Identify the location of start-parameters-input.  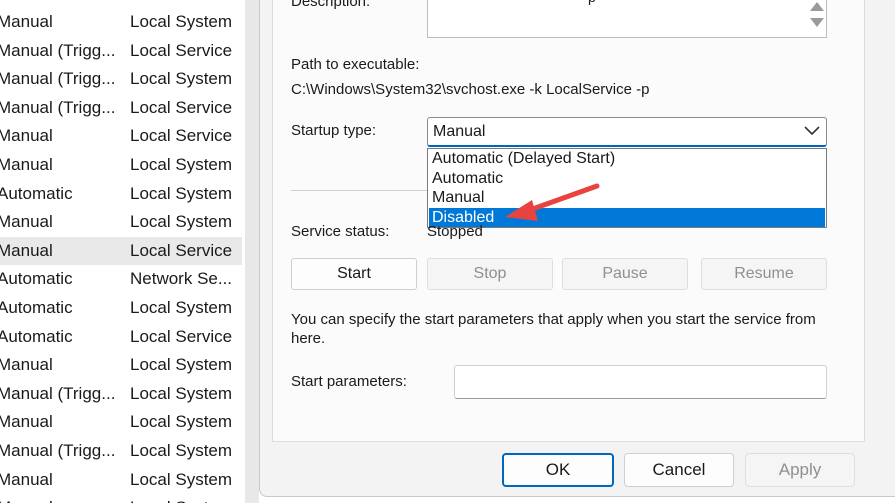
(640, 382).